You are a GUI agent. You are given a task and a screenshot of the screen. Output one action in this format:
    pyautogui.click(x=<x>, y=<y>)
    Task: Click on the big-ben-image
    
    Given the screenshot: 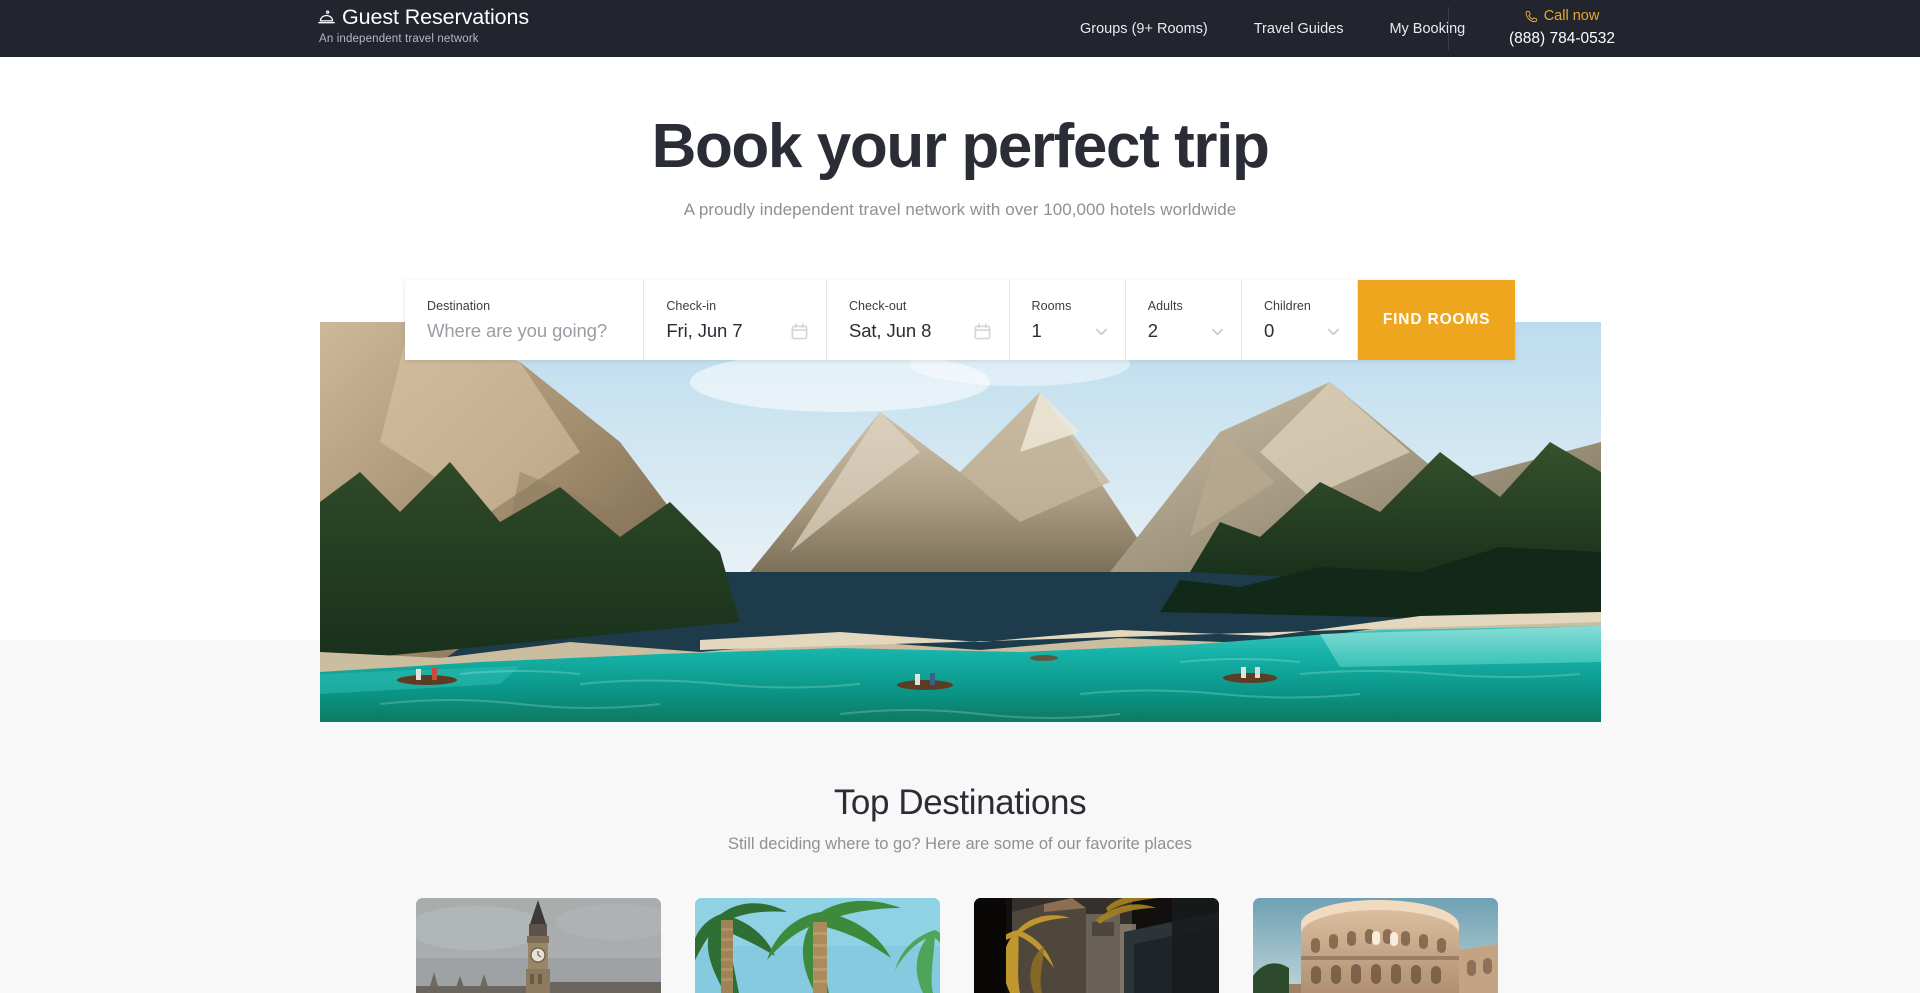 What is the action you would take?
    pyautogui.click(x=538, y=945)
    